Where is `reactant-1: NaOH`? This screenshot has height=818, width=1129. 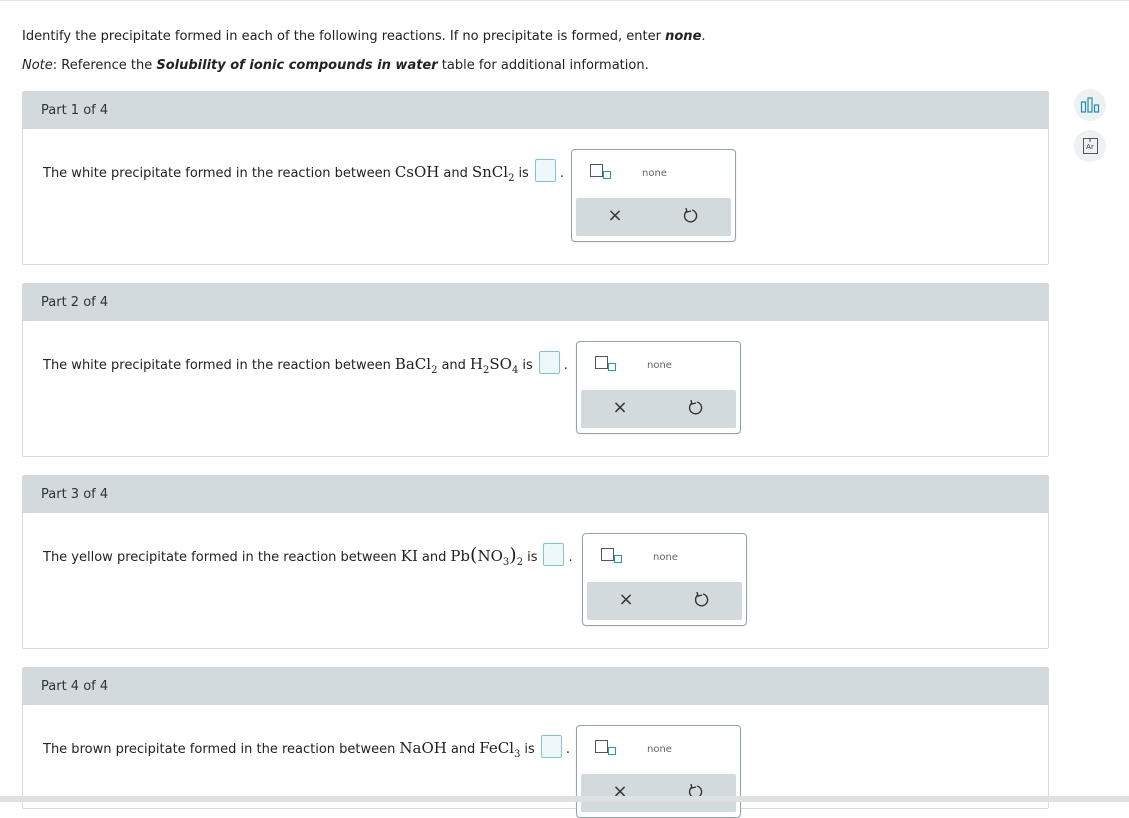 reactant-1: NaOH is located at coordinates (423, 748).